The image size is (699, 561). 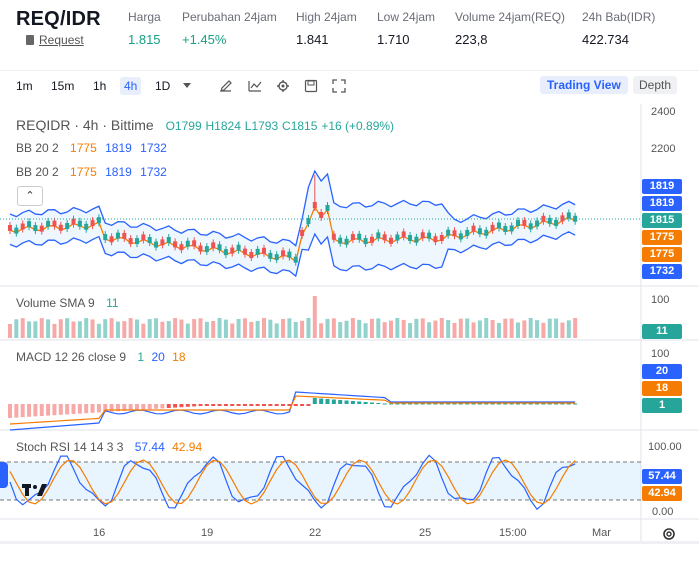 I want to click on stat-value: 223,8, so click(x=471, y=39).